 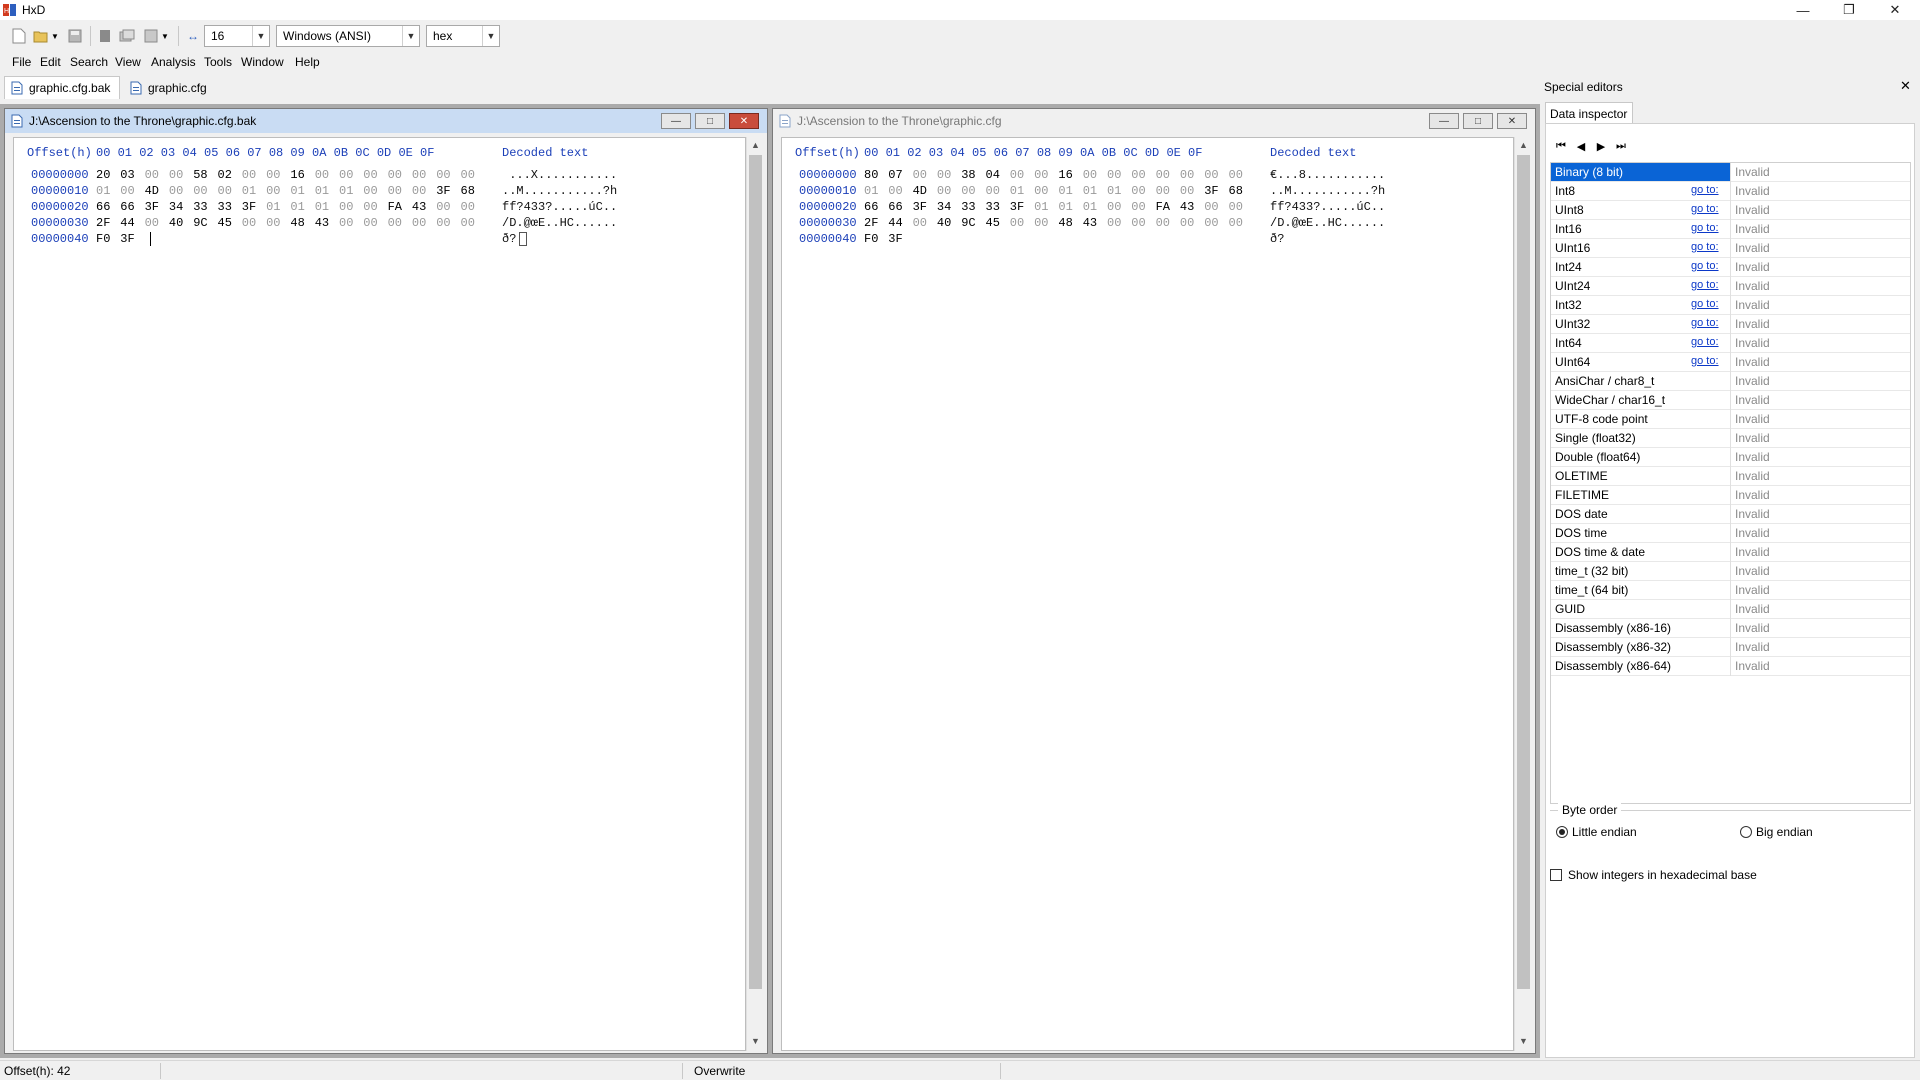 I want to click on decoded-text: ð?, so click(x=509, y=239).